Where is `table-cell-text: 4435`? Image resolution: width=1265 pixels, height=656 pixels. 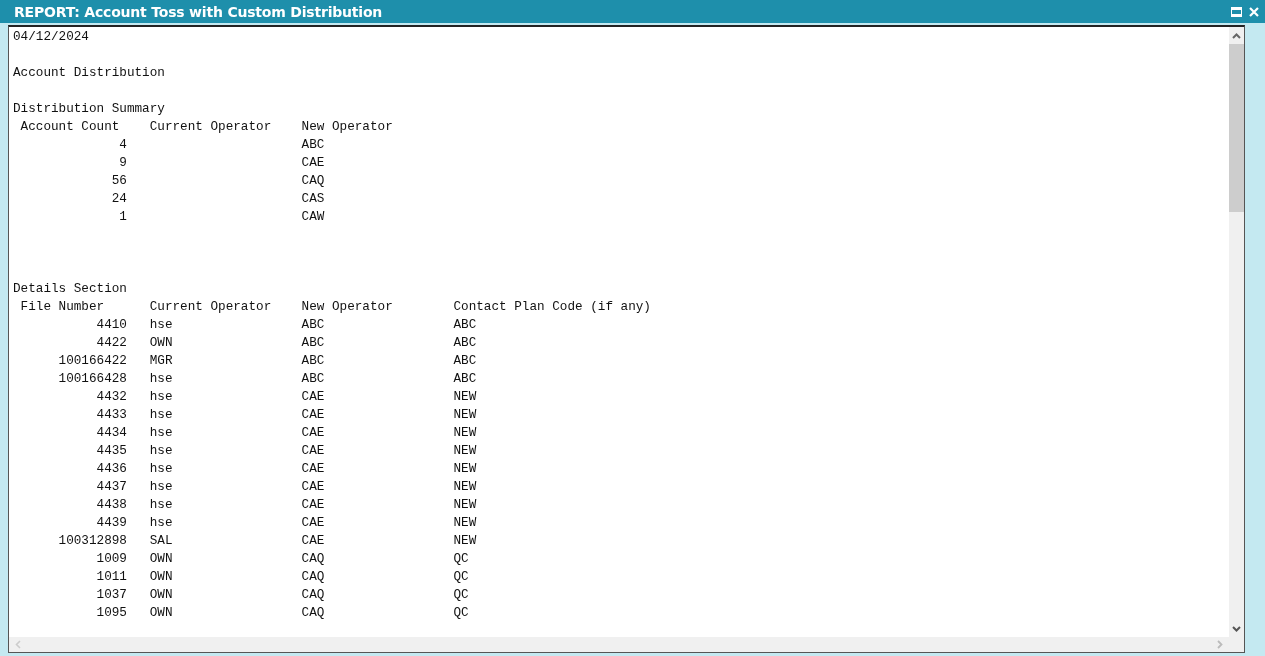
table-cell-text: 4435 is located at coordinates (111, 451).